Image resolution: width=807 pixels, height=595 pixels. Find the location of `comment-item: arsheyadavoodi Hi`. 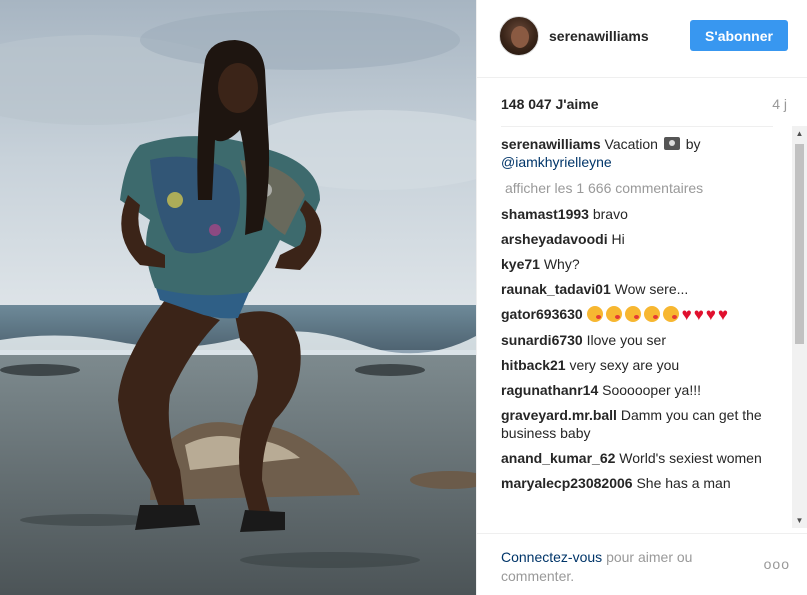

comment-item: arsheyadavoodi Hi is located at coordinates (637, 239).